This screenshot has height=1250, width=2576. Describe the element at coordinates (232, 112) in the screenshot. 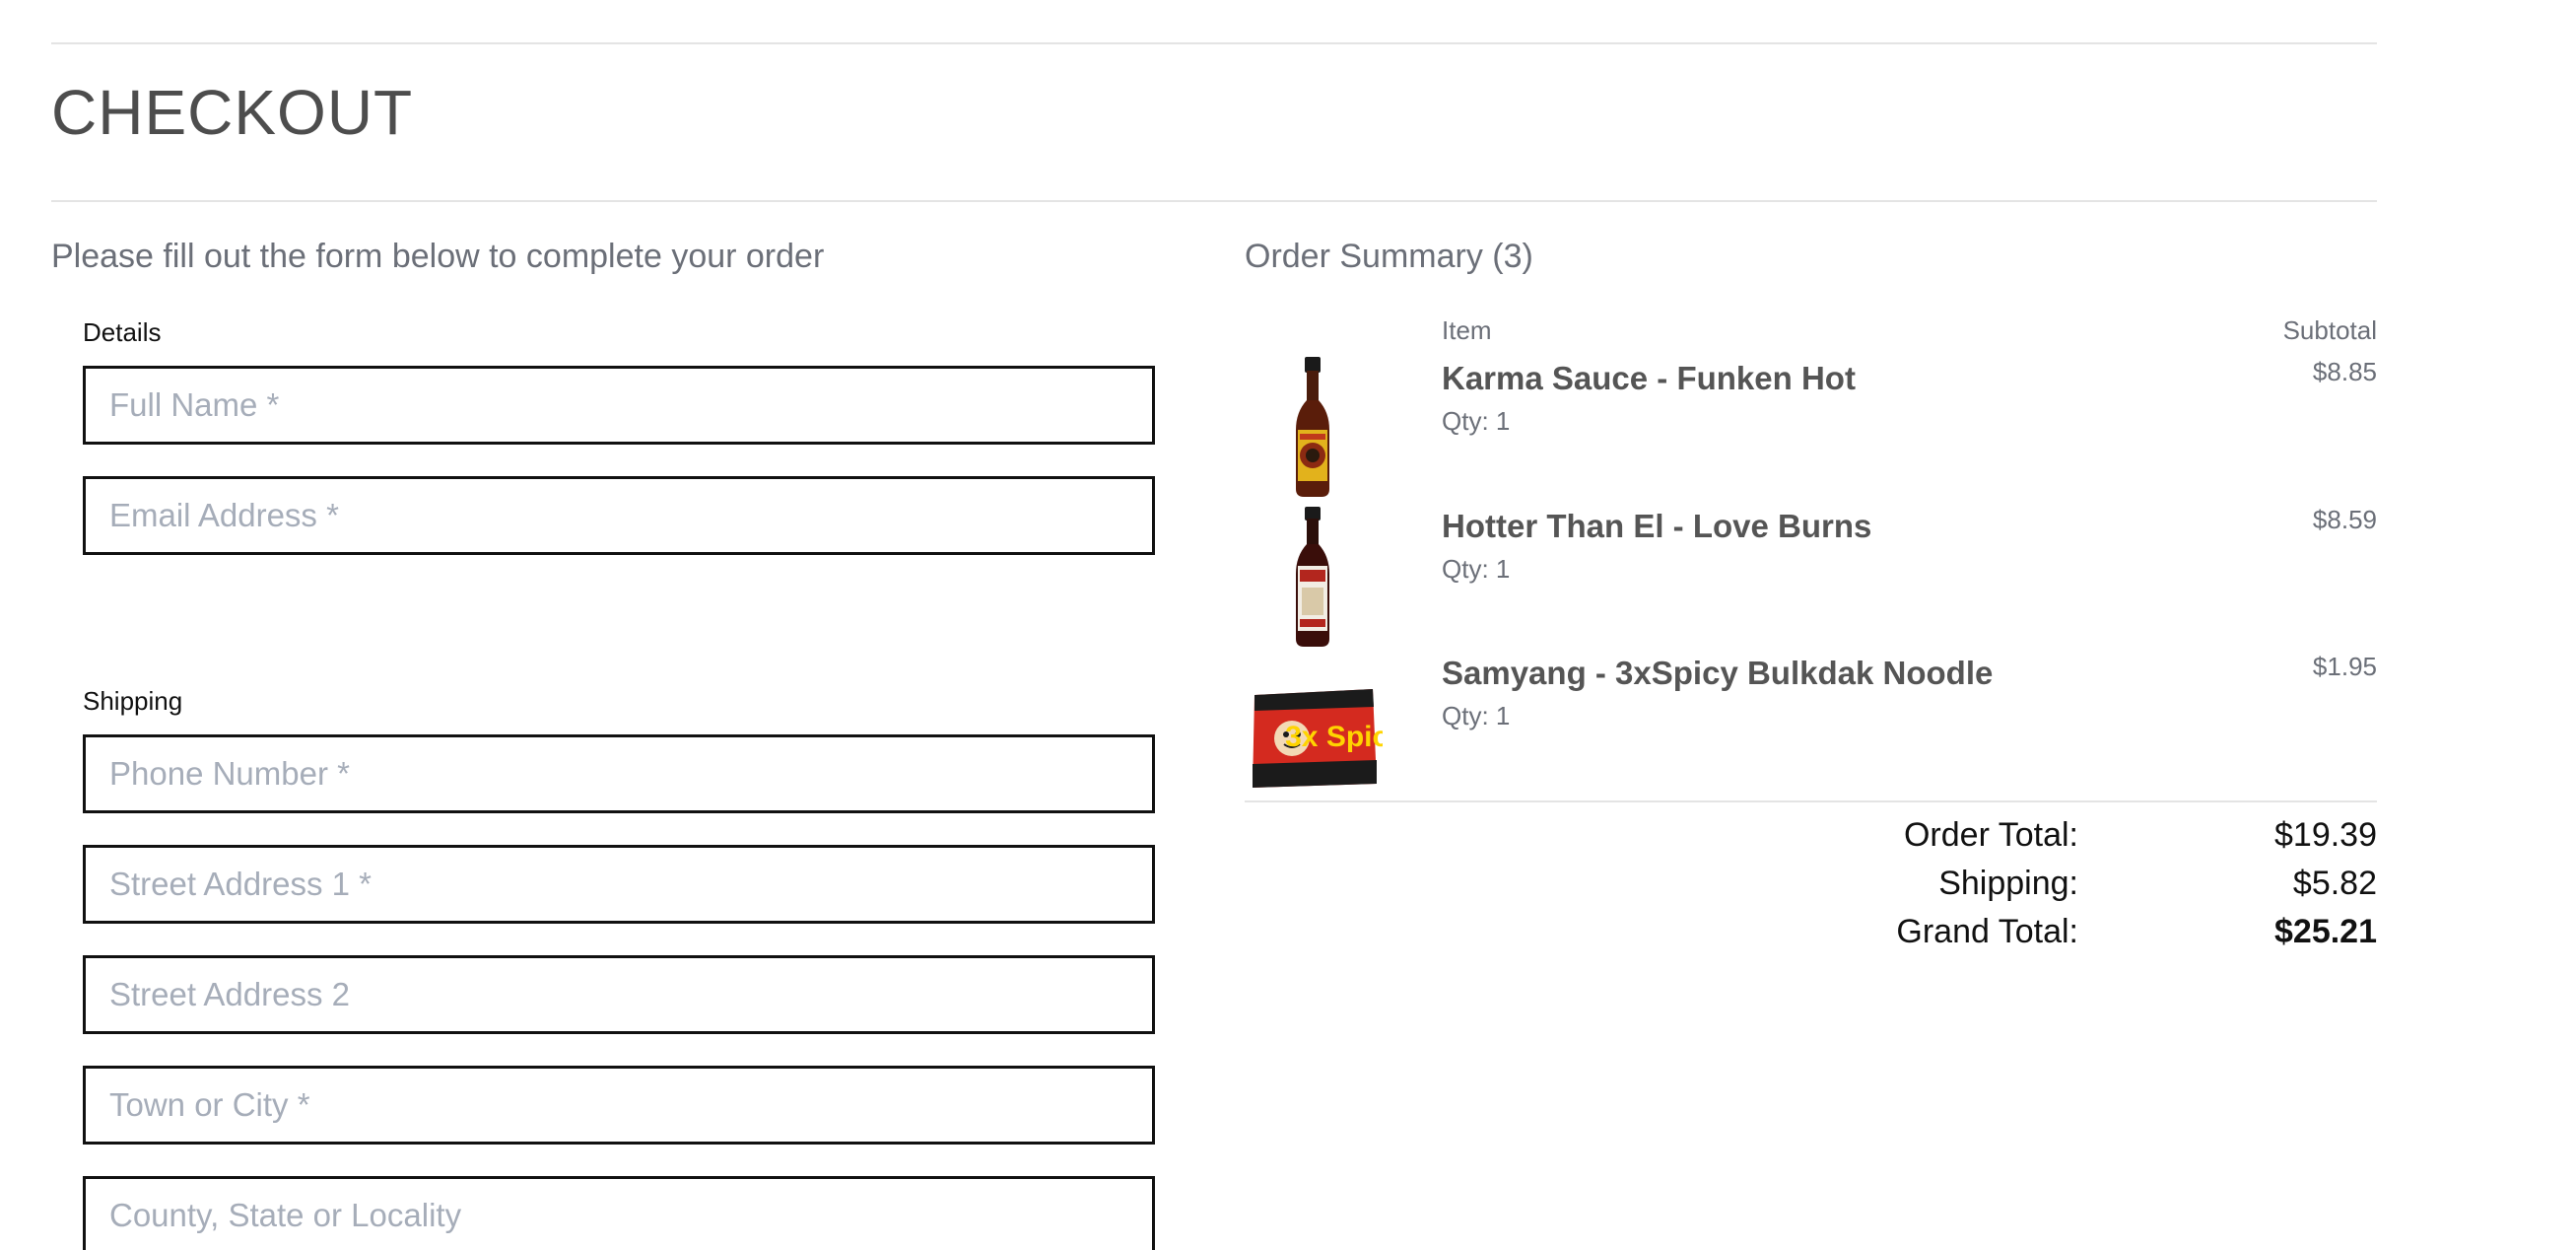

I see `page-title: CHECKOUT` at that location.